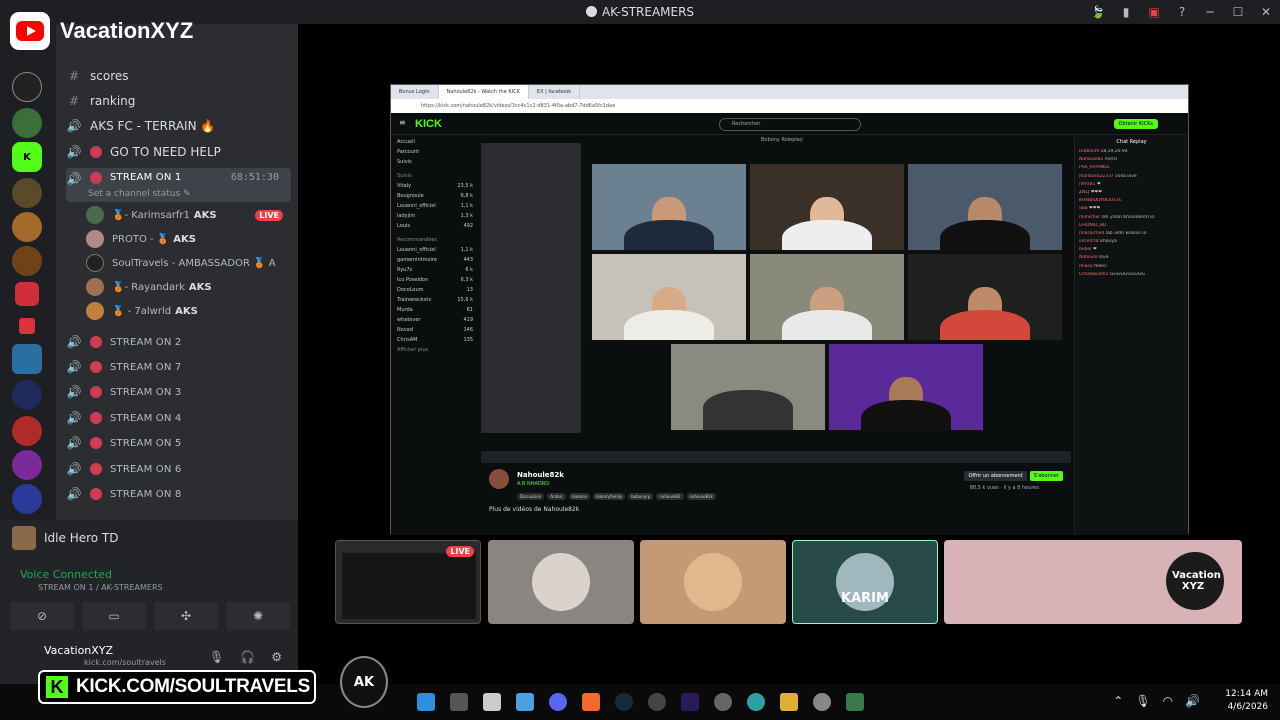 This screenshot has width=1280, height=720. Describe the element at coordinates (27, 193) in the screenshot. I see `server-4-icon` at that location.